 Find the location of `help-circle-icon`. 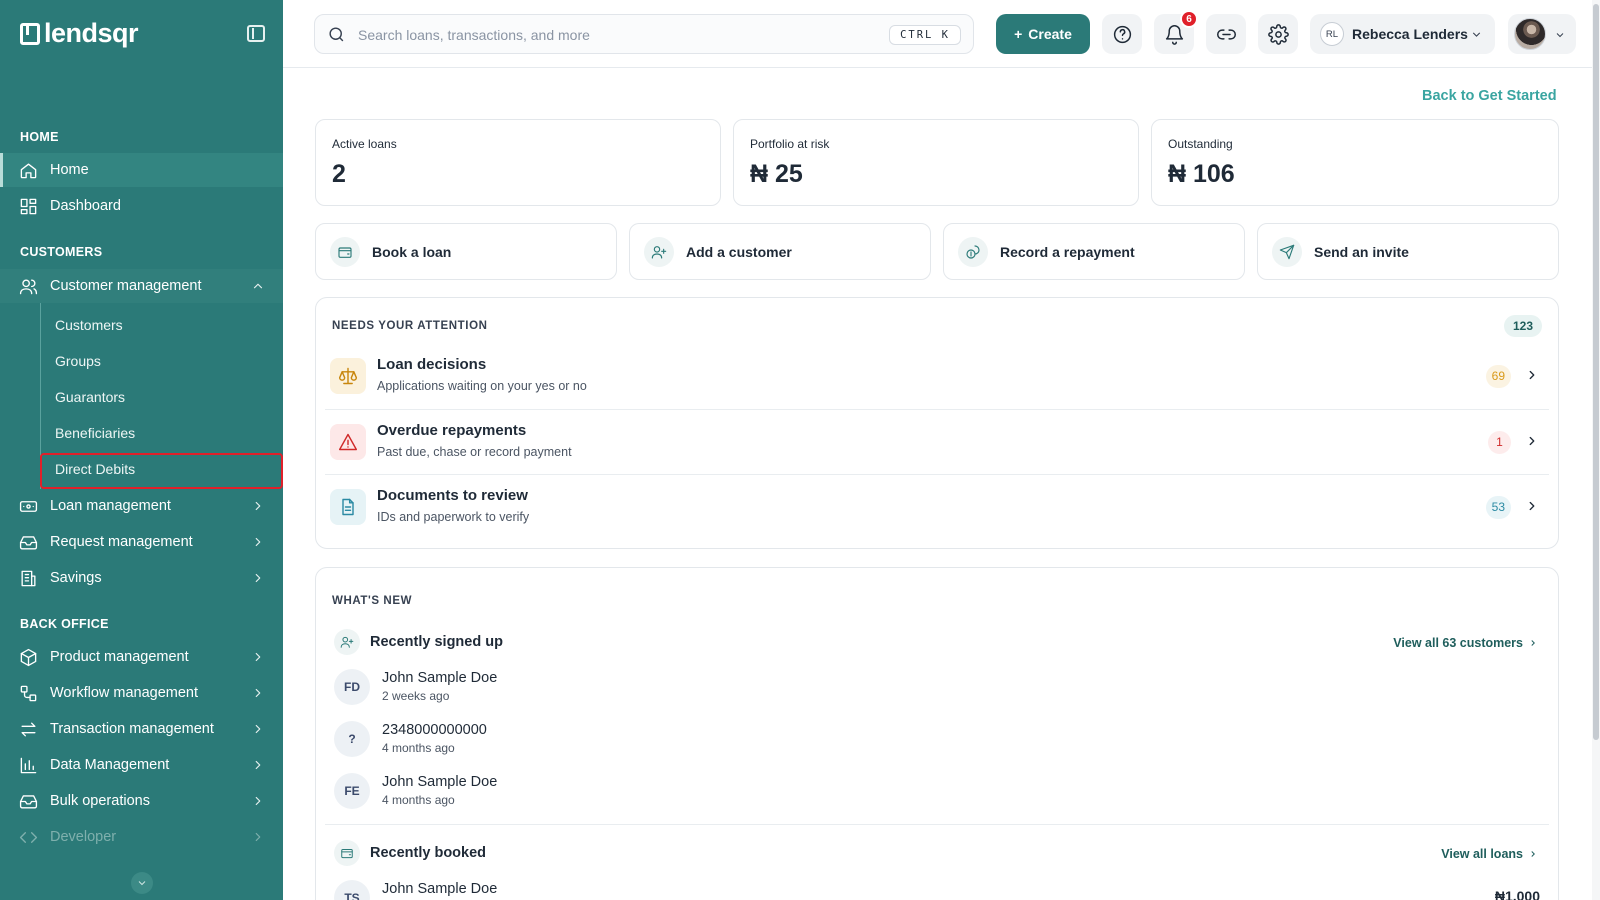

help-circle-icon is located at coordinates (1122, 34).